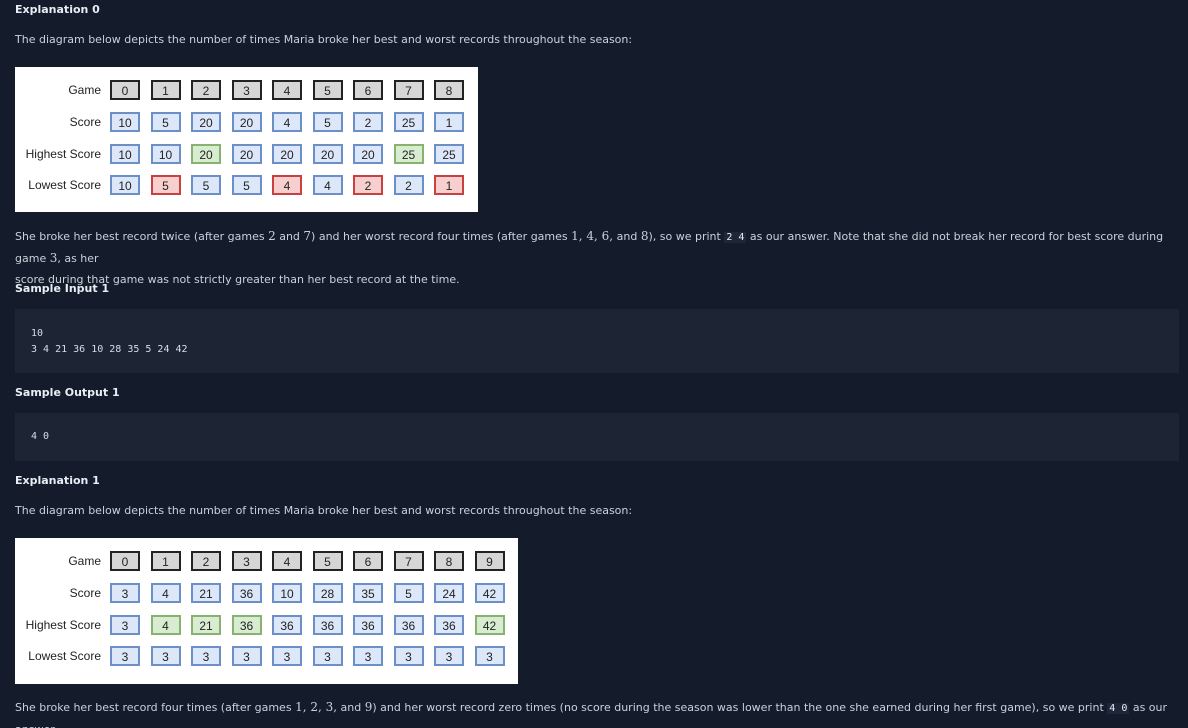  Describe the element at coordinates (408, 122) in the screenshot. I see `score-cell: 25` at that location.